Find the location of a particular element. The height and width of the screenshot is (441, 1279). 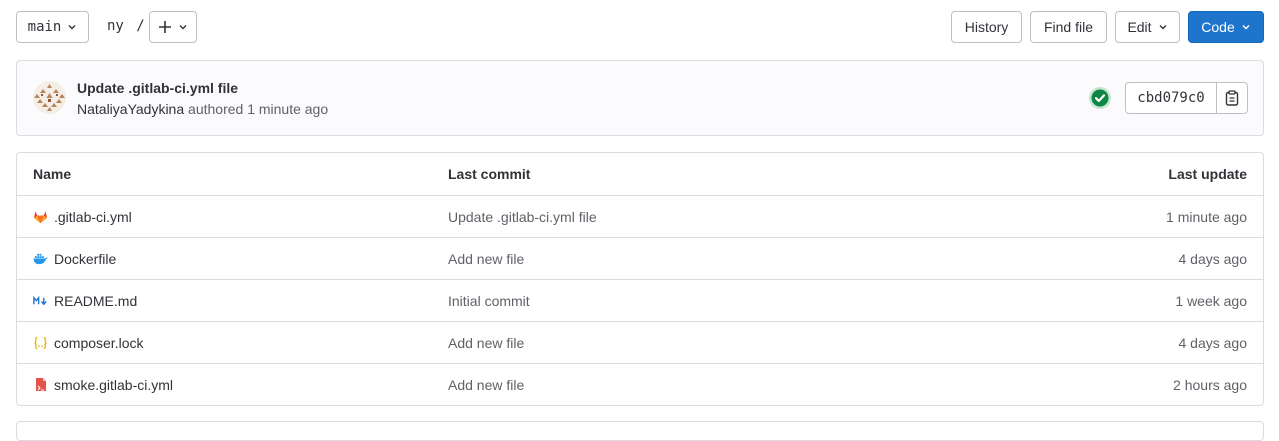

markdown-icon is located at coordinates (40, 301).